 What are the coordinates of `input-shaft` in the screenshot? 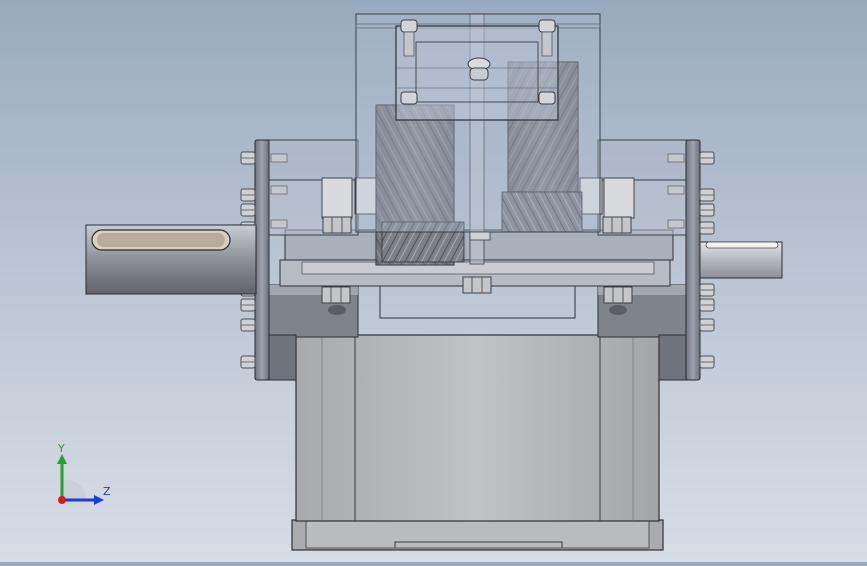 It's located at (171, 259).